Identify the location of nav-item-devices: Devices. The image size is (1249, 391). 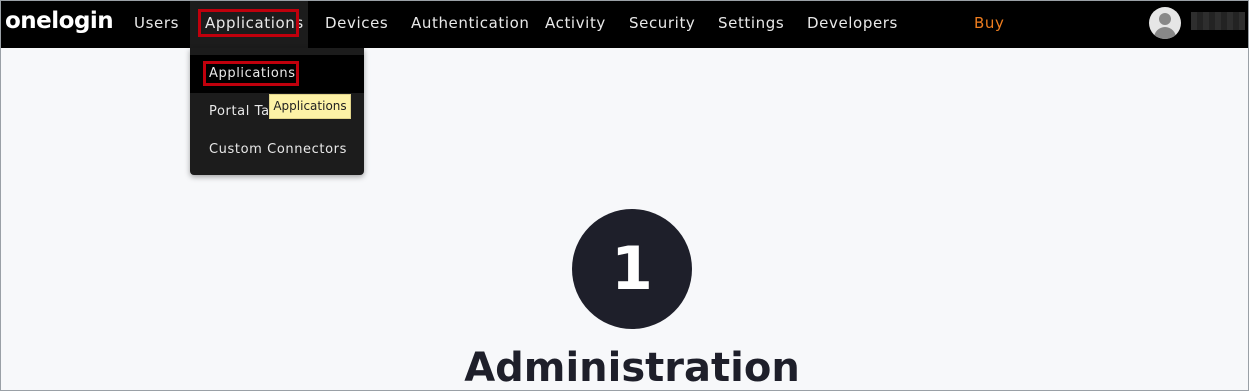
(356, 24).